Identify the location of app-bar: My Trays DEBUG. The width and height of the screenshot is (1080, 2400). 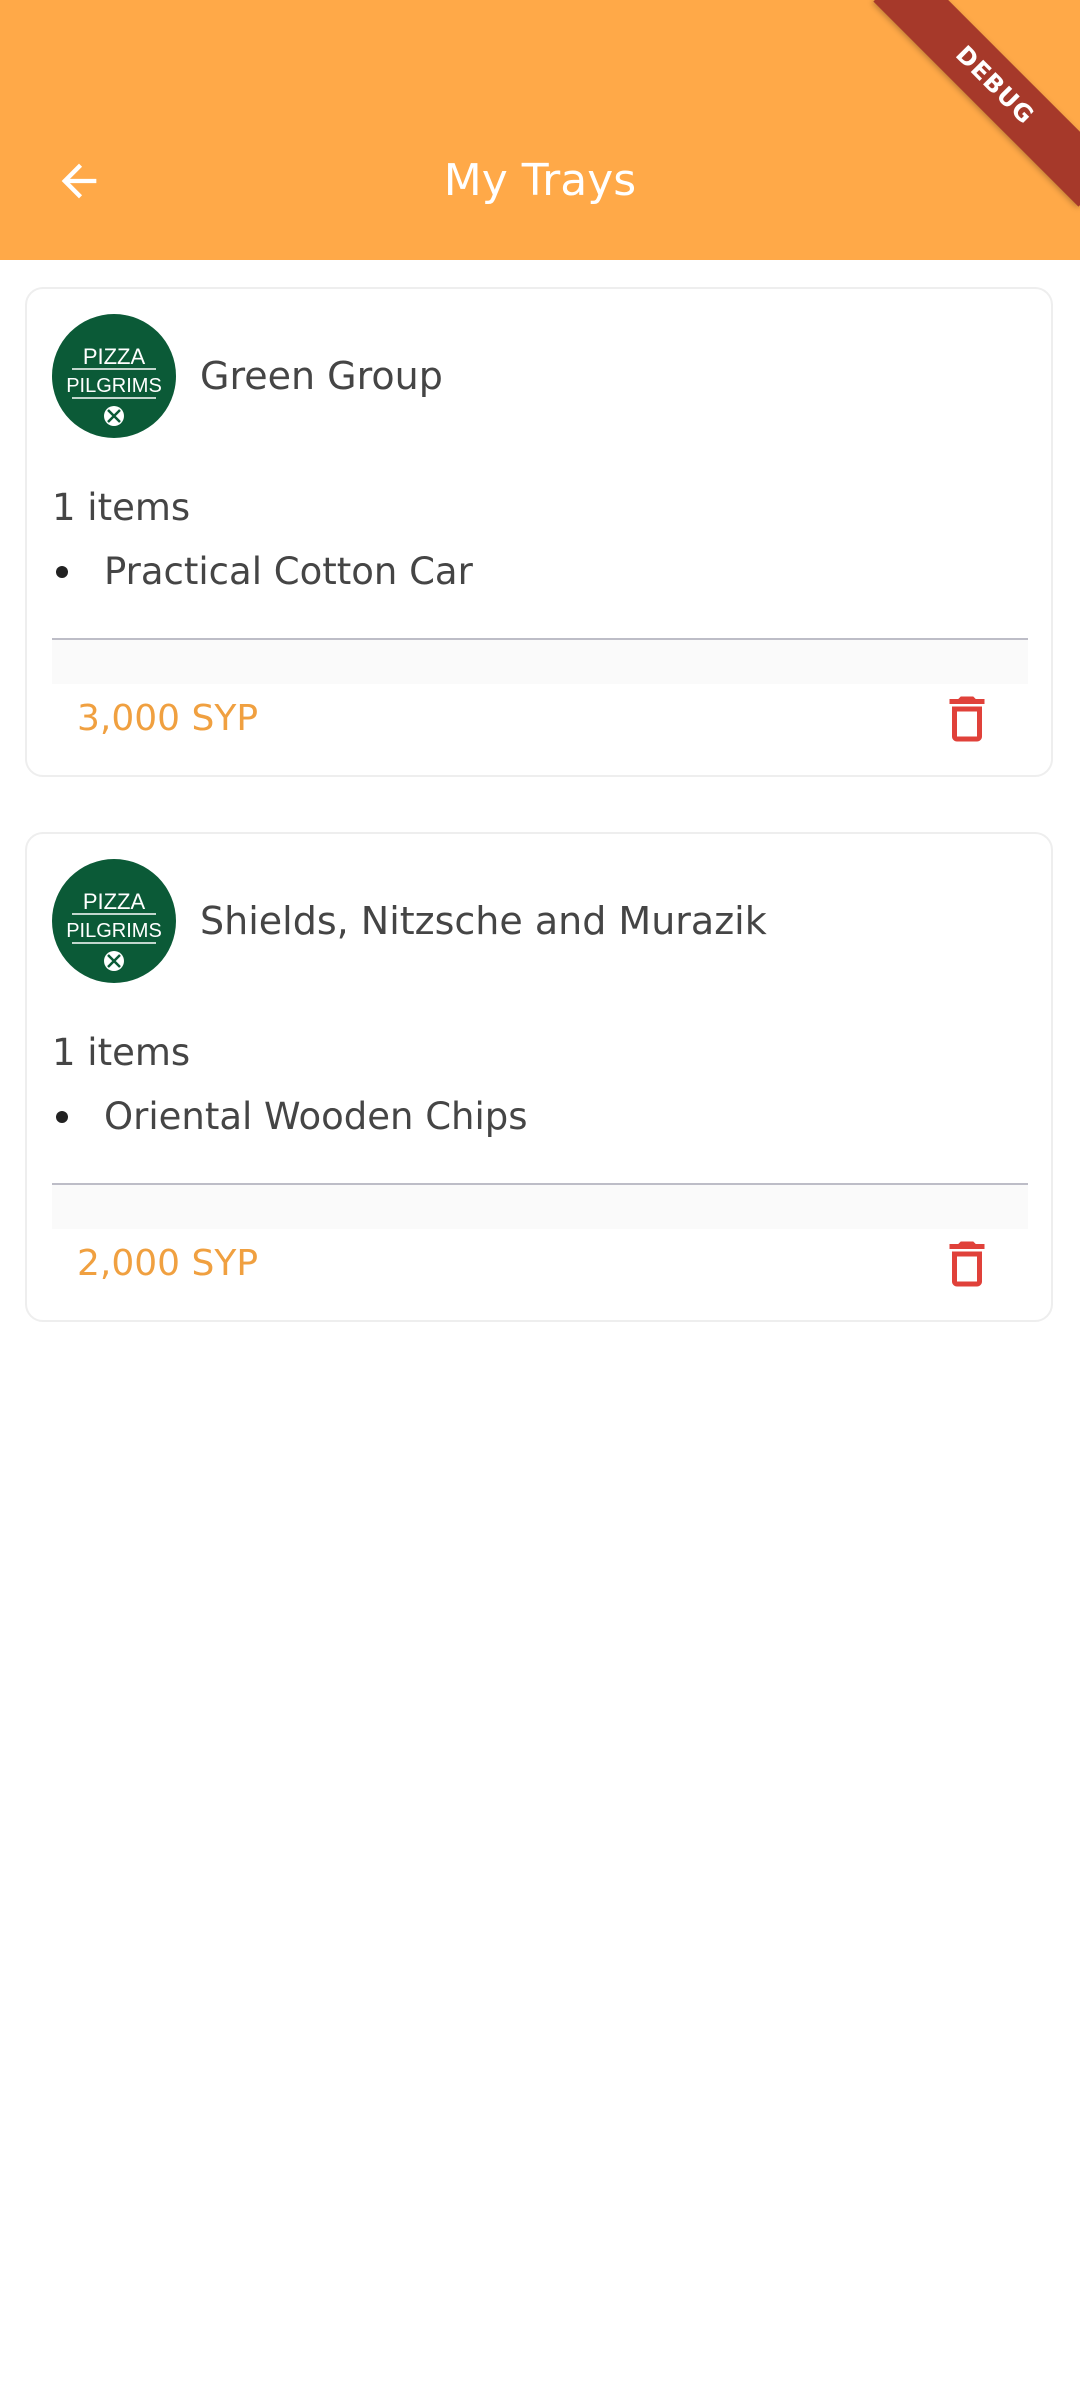
(540, 130).